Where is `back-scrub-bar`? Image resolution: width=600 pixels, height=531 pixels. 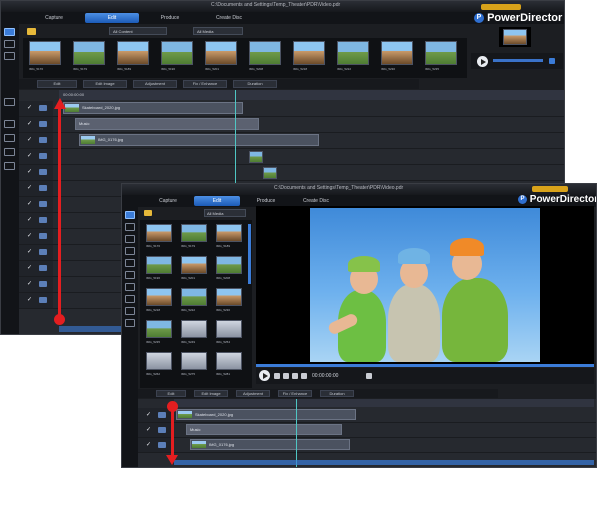
back-scrub-bar is located at coordinates (518, 60).